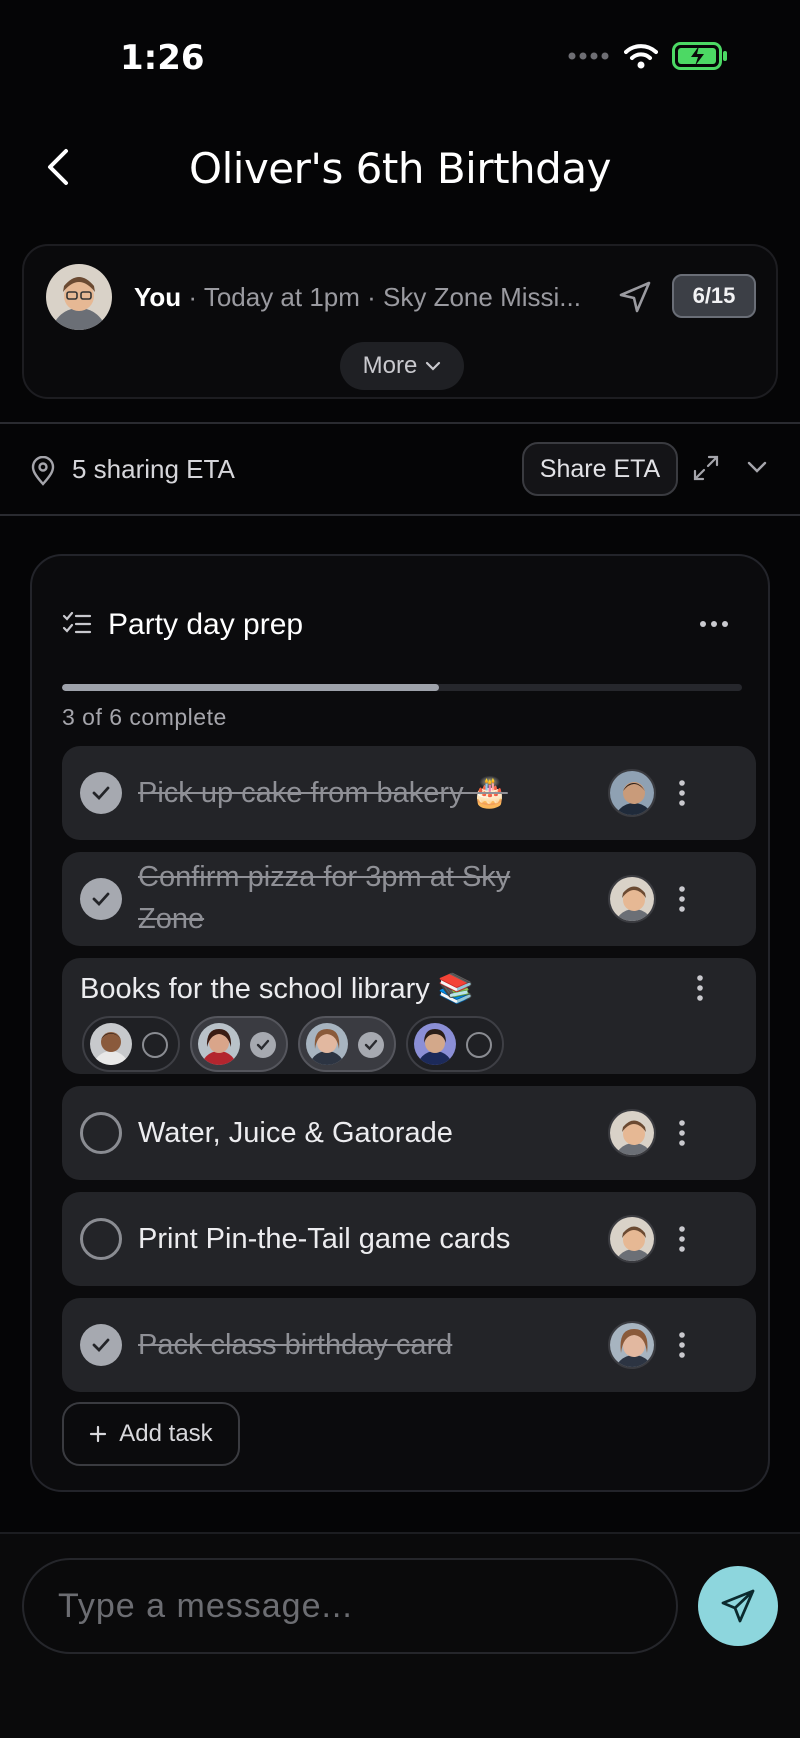 The image size is (800, 1738). I want to click on send-button, so click(738, 1606).